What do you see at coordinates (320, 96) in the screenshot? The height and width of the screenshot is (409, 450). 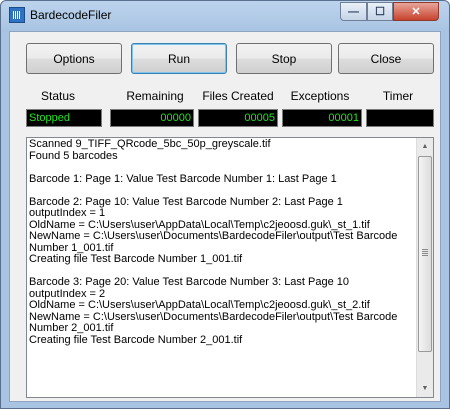 I see `exceptions-label: Exceptions` at bounding box center [320, 96].